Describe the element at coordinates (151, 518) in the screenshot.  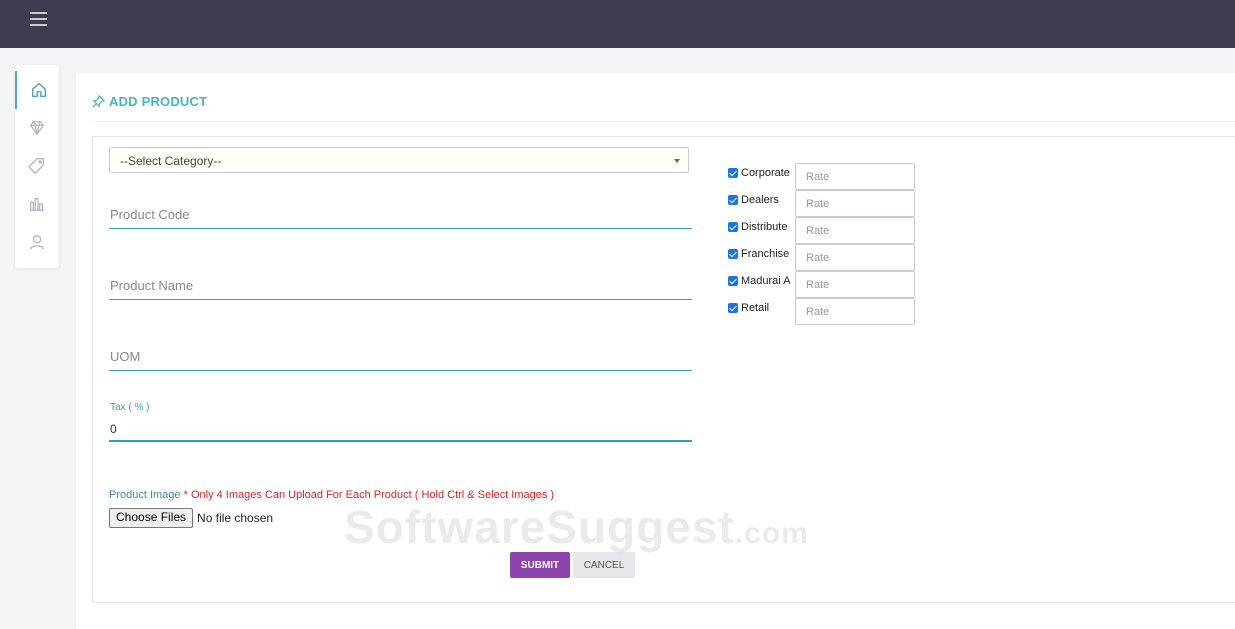
I see `choose-files-button: Choose Files` at that location.